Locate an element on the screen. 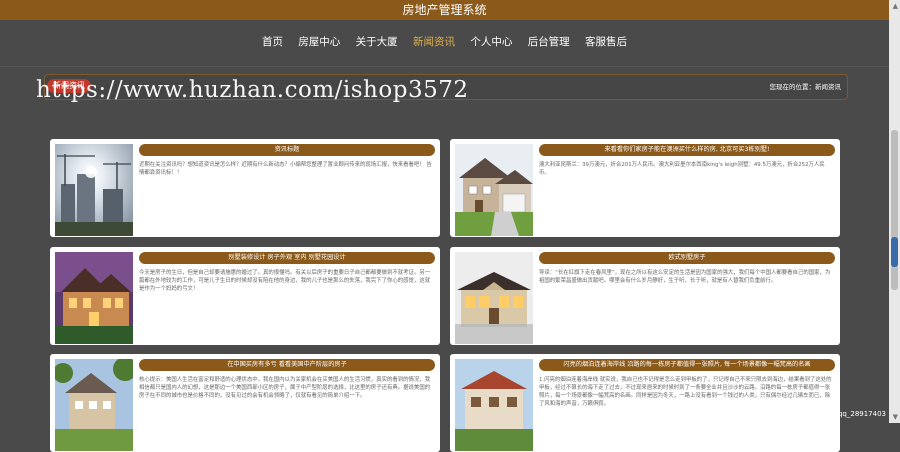  news-title: 在中国买房有多亏 看看美国中产阶层的房子 is located at coordinates (287, 365).